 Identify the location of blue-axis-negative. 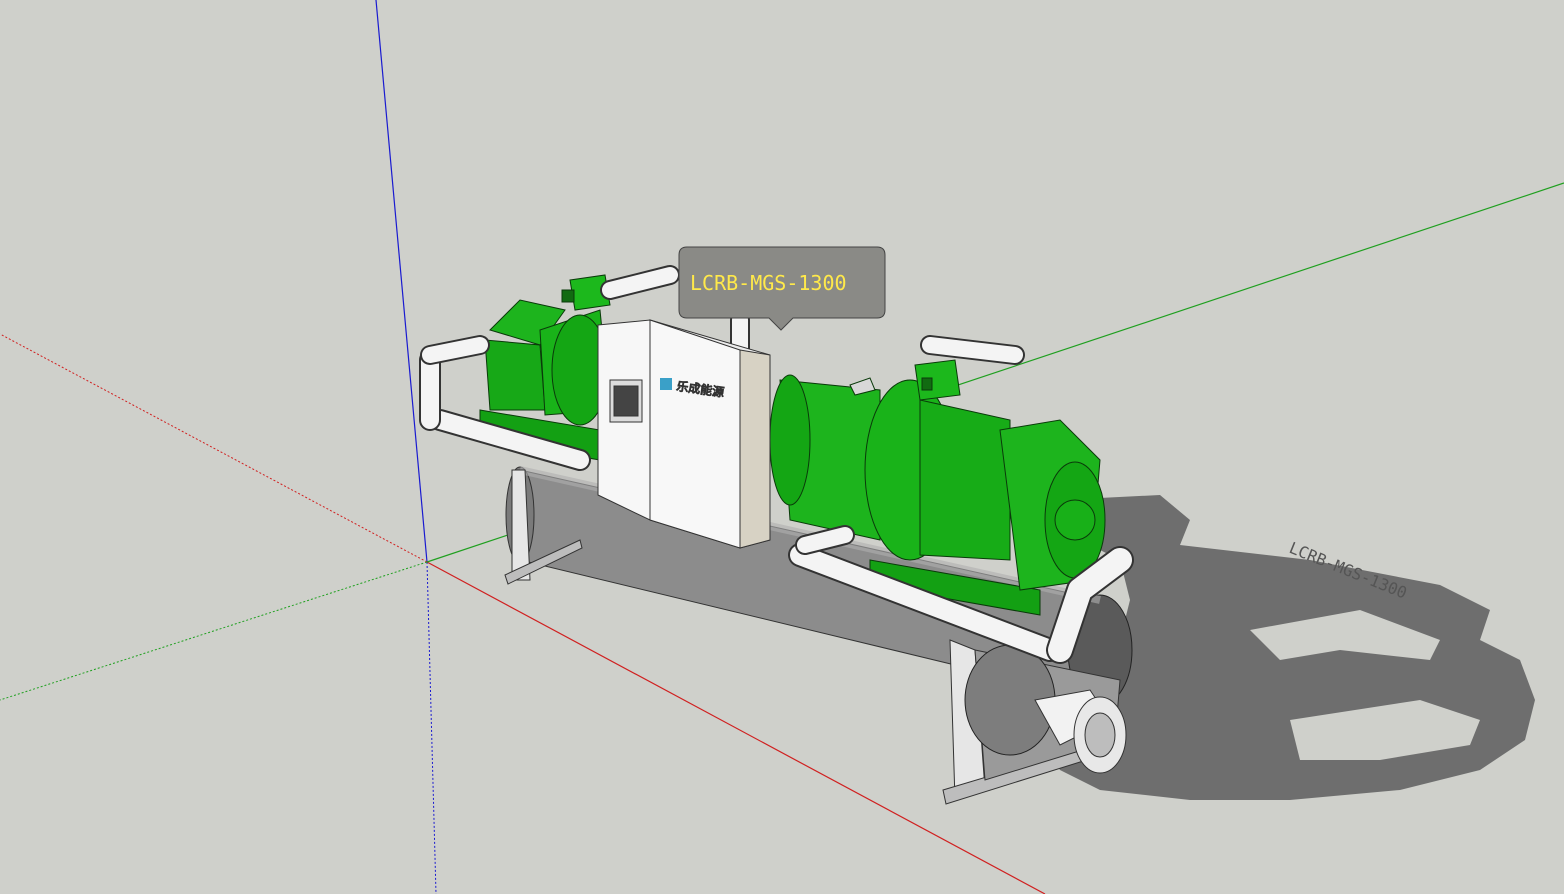
(431, 727).